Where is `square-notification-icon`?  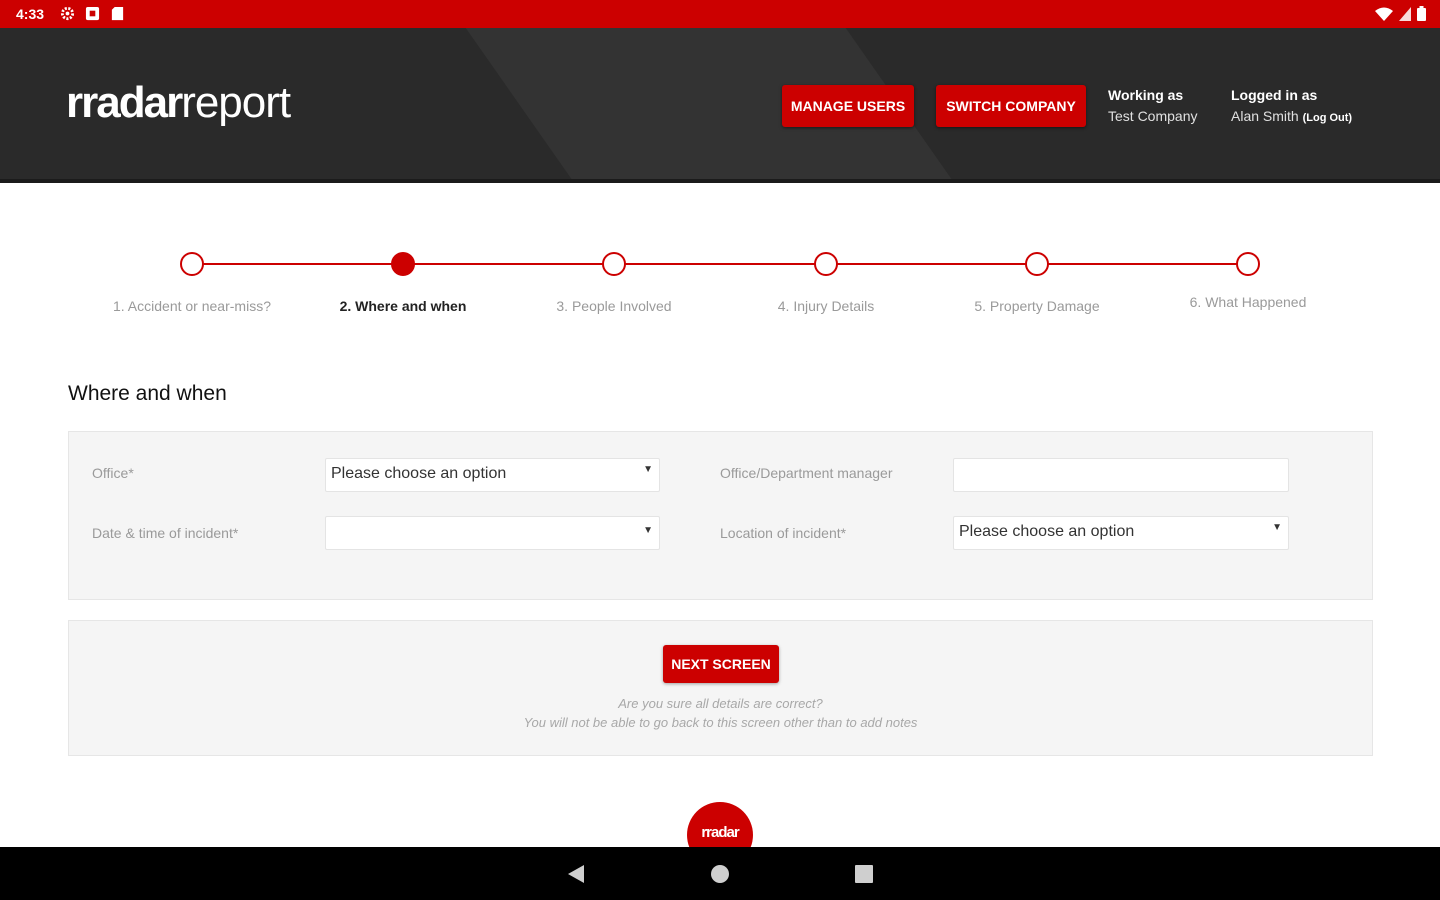
square-notification-icon is located at coordinates (92, 13).